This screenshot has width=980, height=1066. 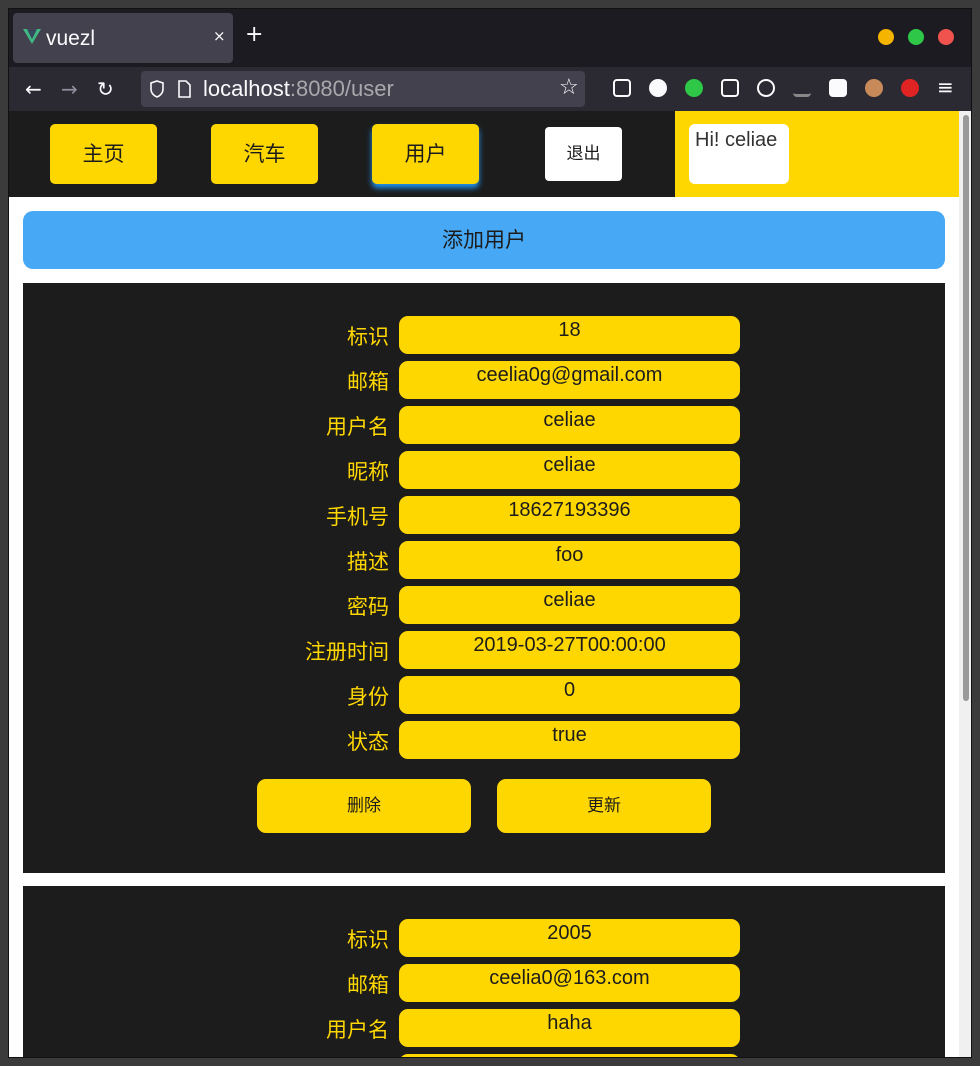 What do you see at coordinates (817, 154) in the screenshot?
I see `greeting-area: Hi! celiae` at bounding box center [817, 154].